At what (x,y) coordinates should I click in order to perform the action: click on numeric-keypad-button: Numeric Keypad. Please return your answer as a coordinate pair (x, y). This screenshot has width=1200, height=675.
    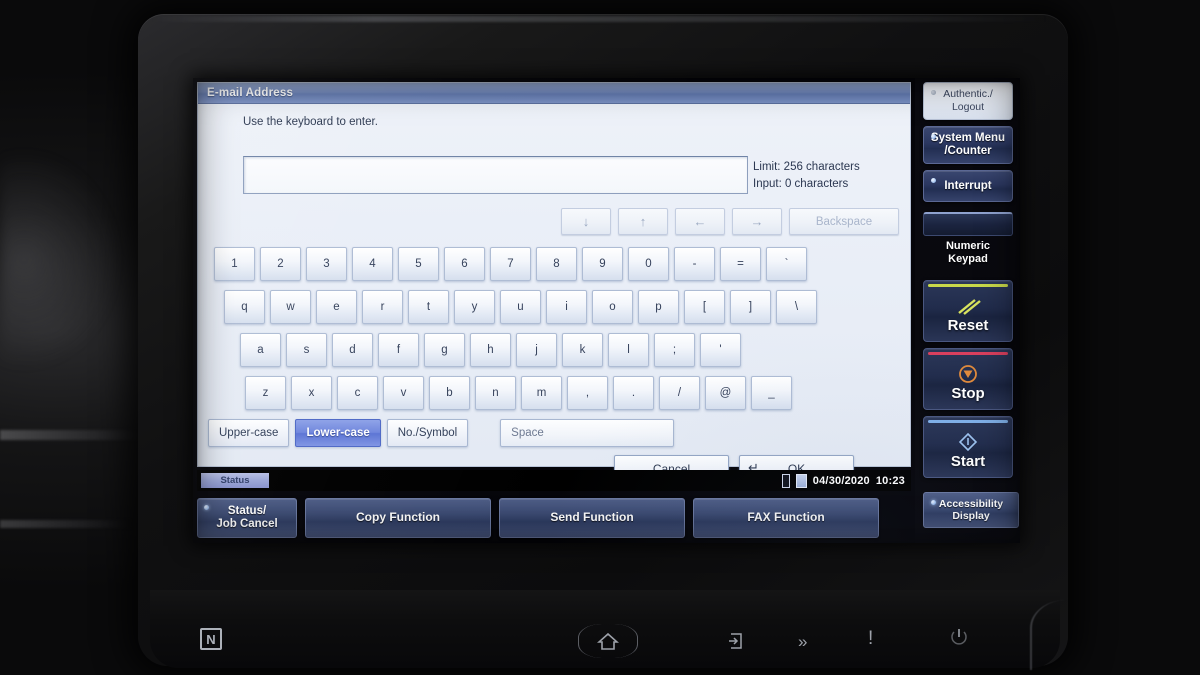
    Looking at the image, I should click on (968, 239).